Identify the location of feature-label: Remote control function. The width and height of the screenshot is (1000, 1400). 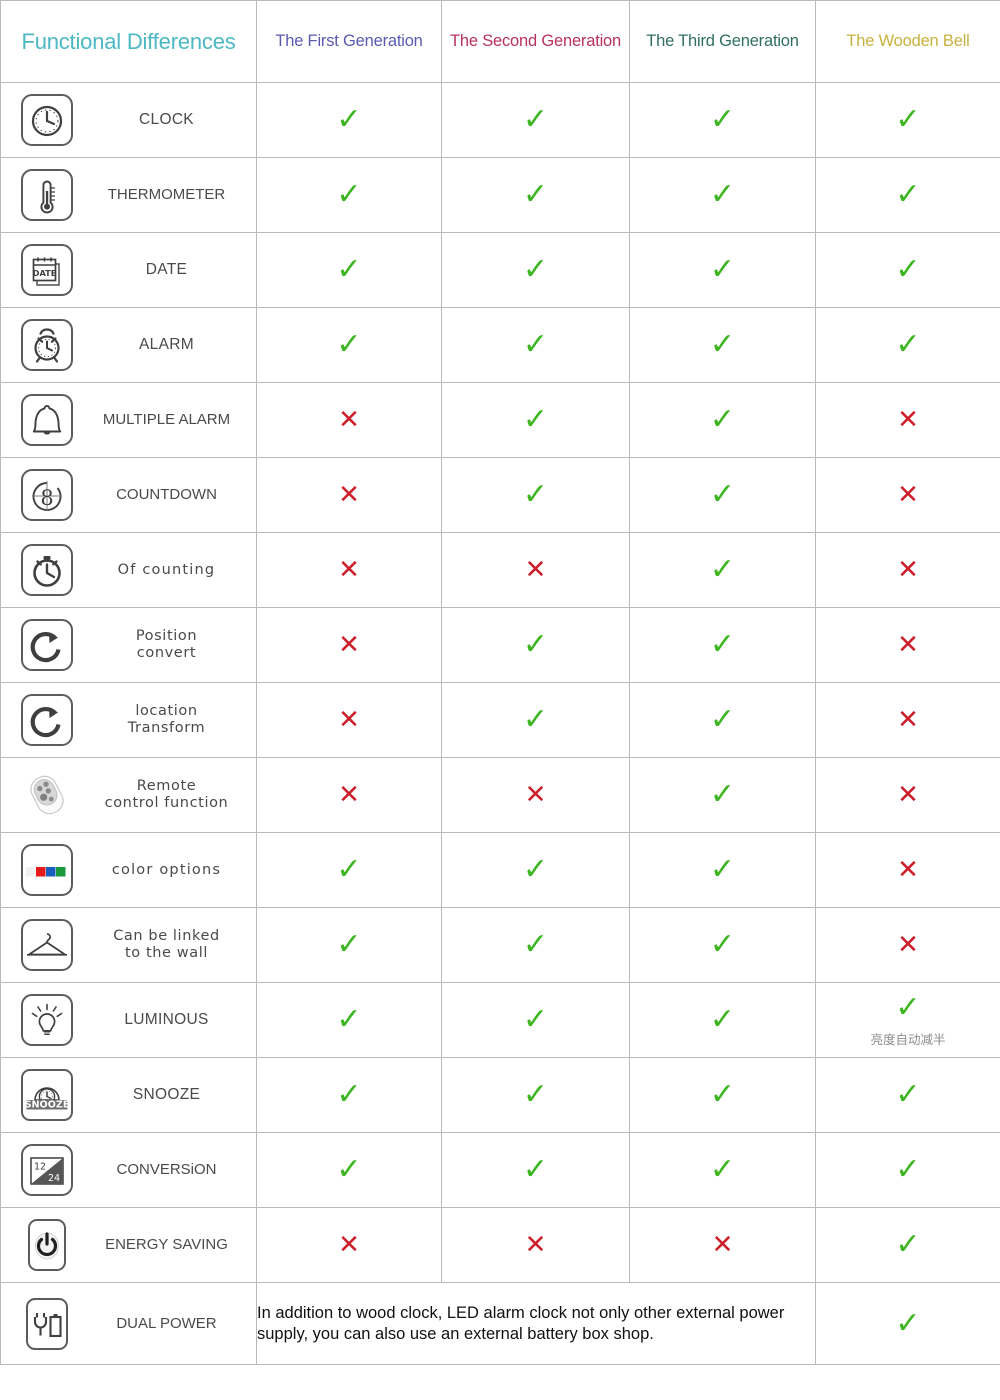
(168, 794).